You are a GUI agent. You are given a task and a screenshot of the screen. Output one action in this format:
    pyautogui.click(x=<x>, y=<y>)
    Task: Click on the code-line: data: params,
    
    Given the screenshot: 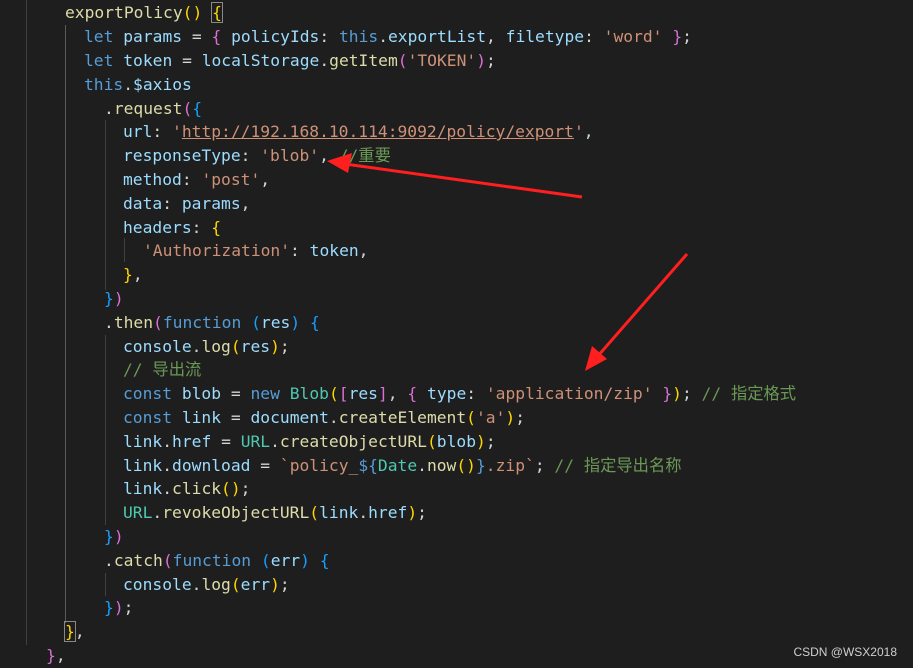 What is the action you would take?
    pyautogui.click(x=186, y=204)
    